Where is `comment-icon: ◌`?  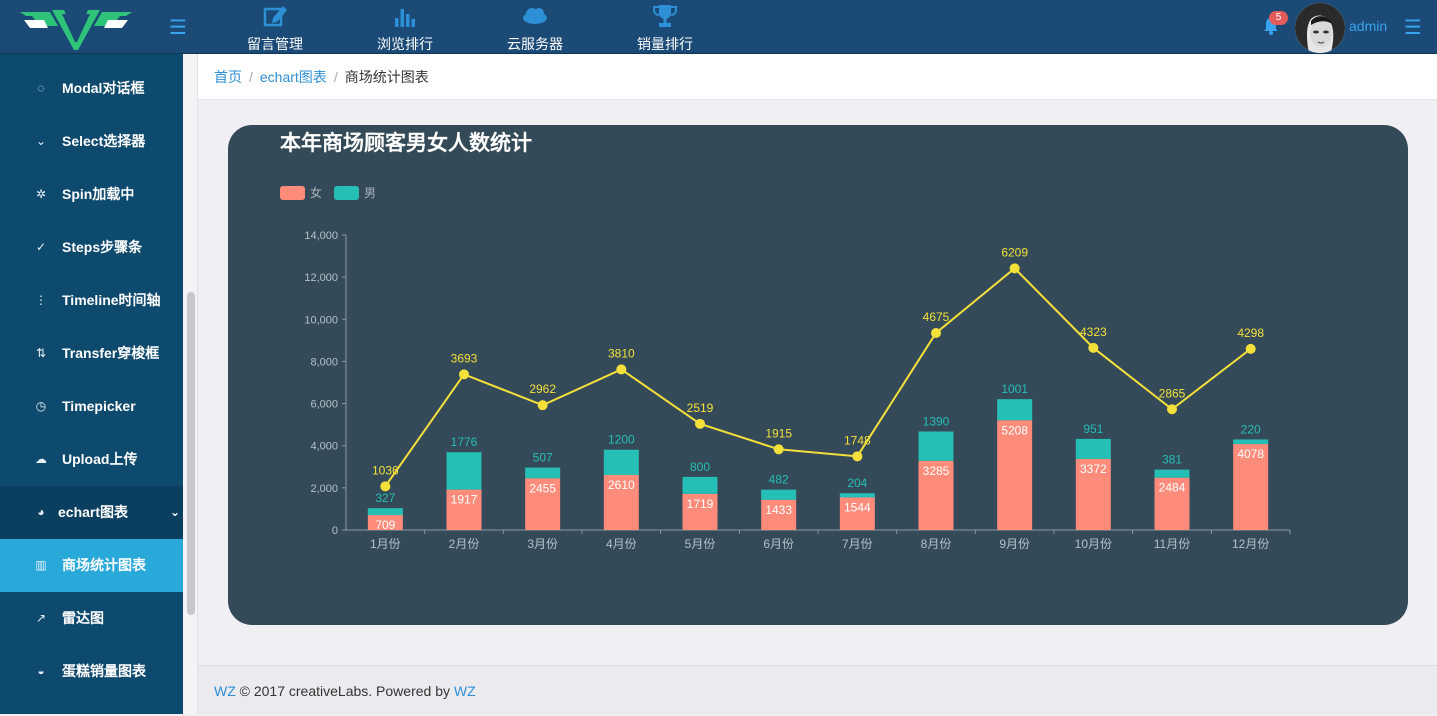 comment-icon: ◌ is located at coordinates (41, 88).